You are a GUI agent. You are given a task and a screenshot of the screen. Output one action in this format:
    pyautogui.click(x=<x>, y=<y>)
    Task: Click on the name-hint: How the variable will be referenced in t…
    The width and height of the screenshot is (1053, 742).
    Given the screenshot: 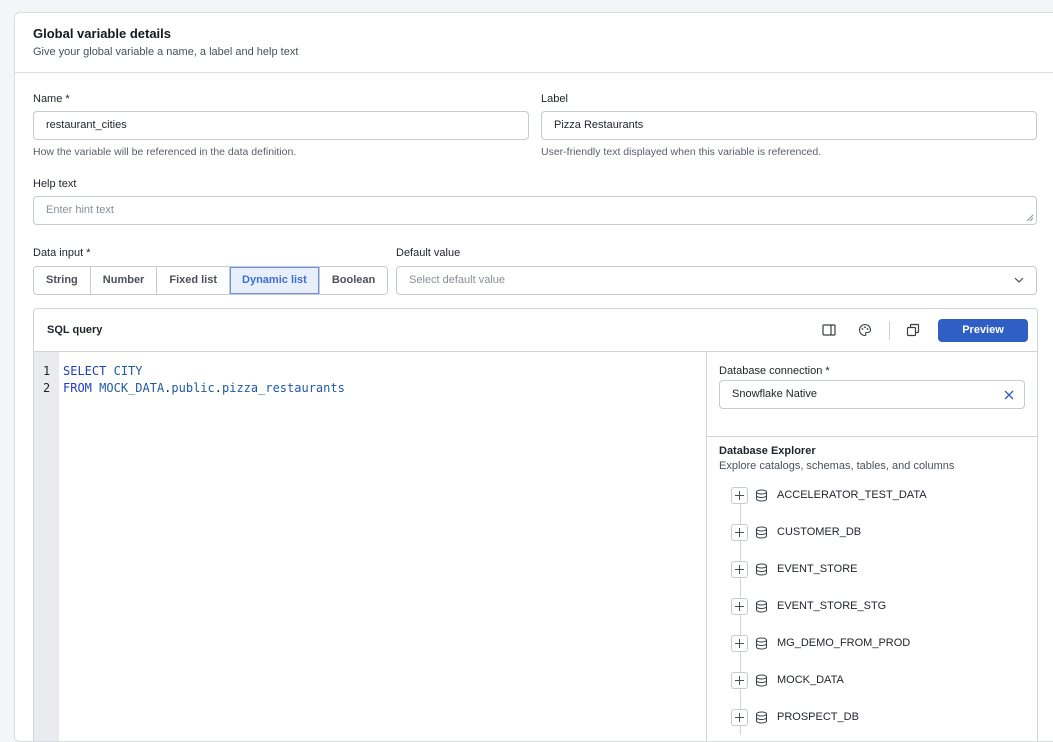 What is the action you would take?
    pyautogui.click(x=165, y=152)
    